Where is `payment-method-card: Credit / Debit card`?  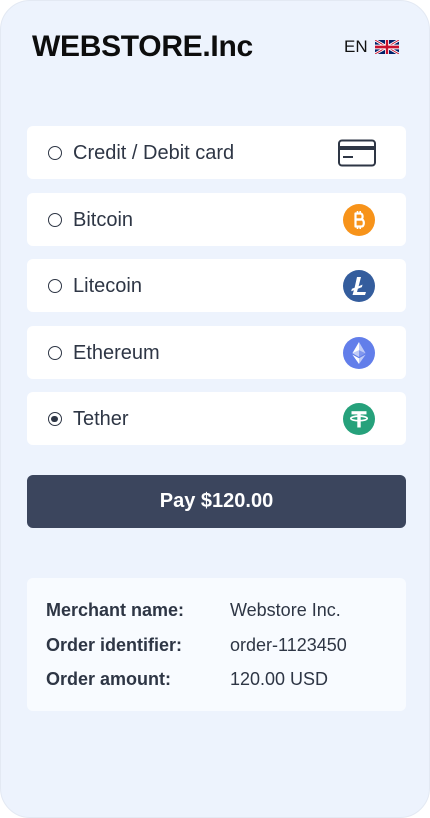
payment-method-card: Credit / Debit card is located at coordinates (216, 152).